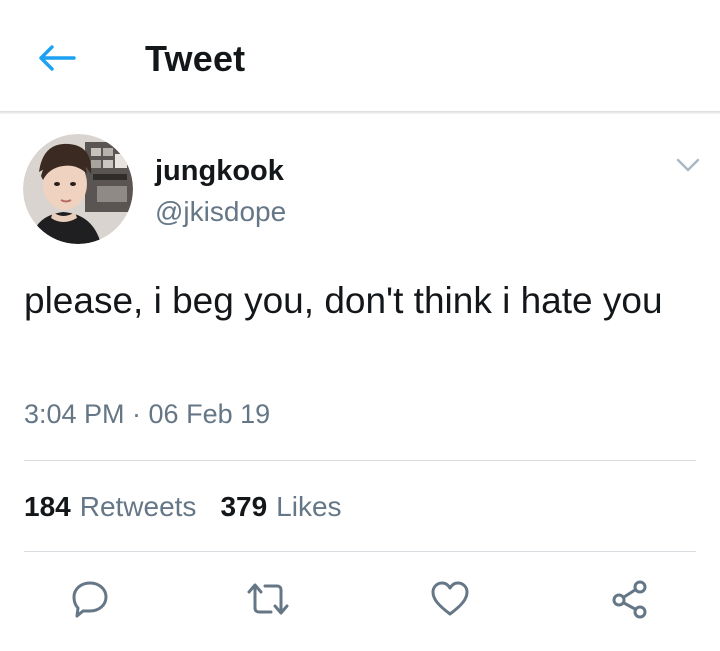 This screenshot has width=720, height=651. Describe the element at coordinates (47, 506) in the screenshot. I see `retweets-count: 184` at that location.